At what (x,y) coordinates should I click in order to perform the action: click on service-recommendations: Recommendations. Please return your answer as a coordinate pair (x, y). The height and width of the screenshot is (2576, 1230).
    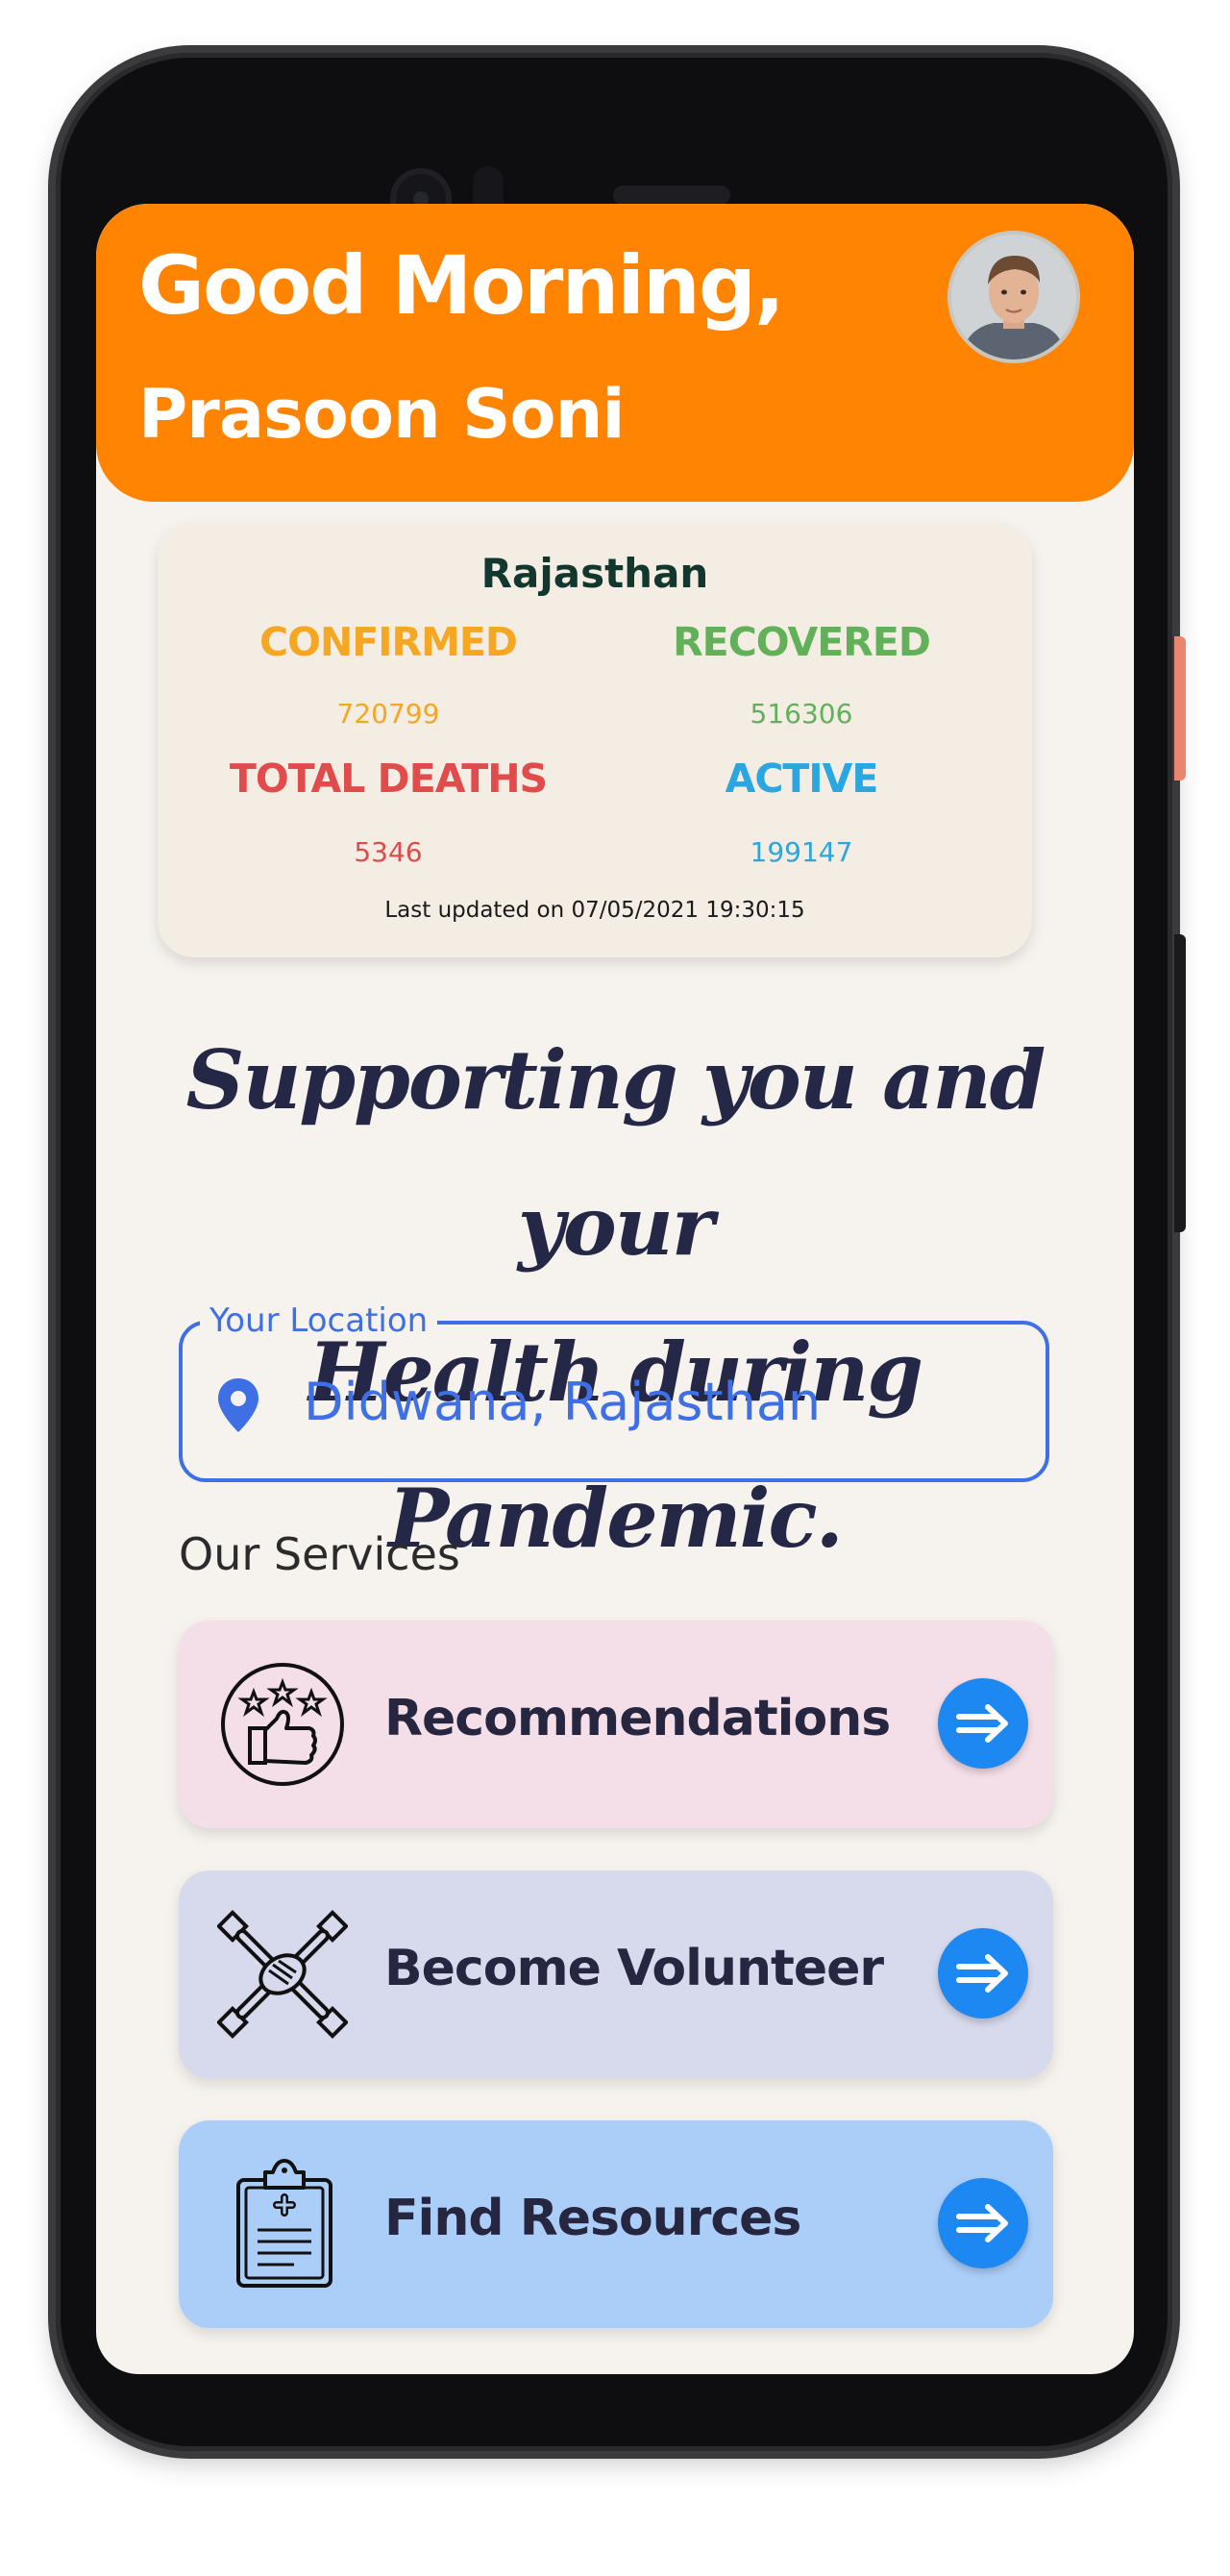
    Looking at the image, I should click on (616, 1725).